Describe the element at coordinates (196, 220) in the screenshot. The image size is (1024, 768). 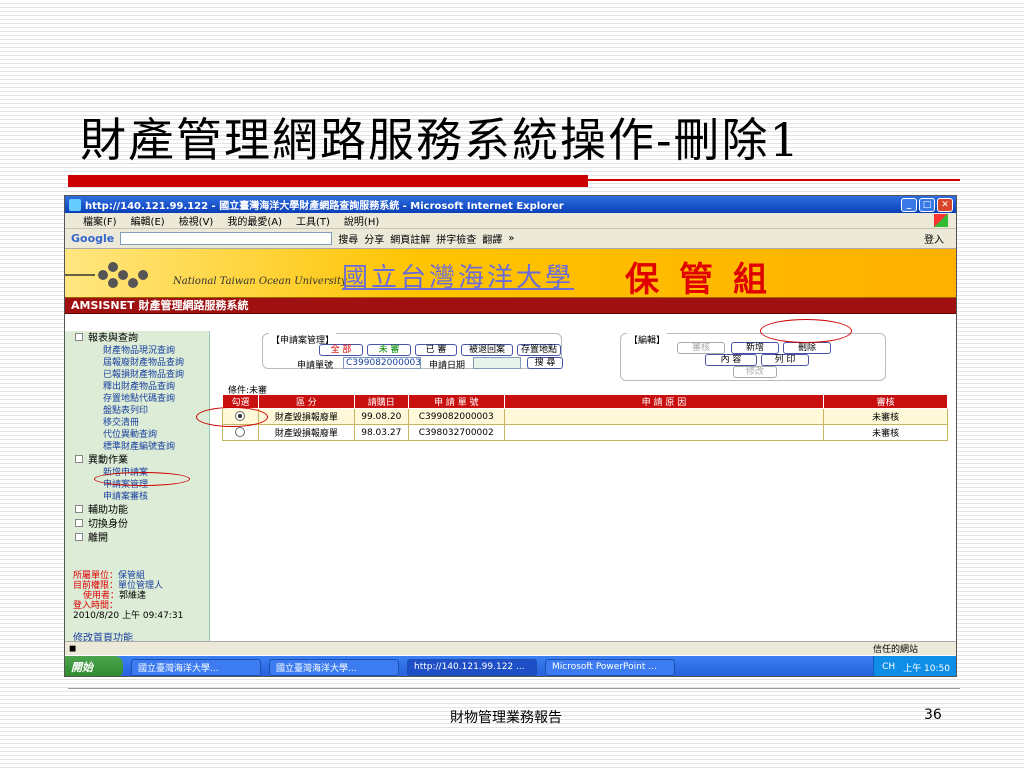
I see `menu-view: 檢視(V)` at that location.